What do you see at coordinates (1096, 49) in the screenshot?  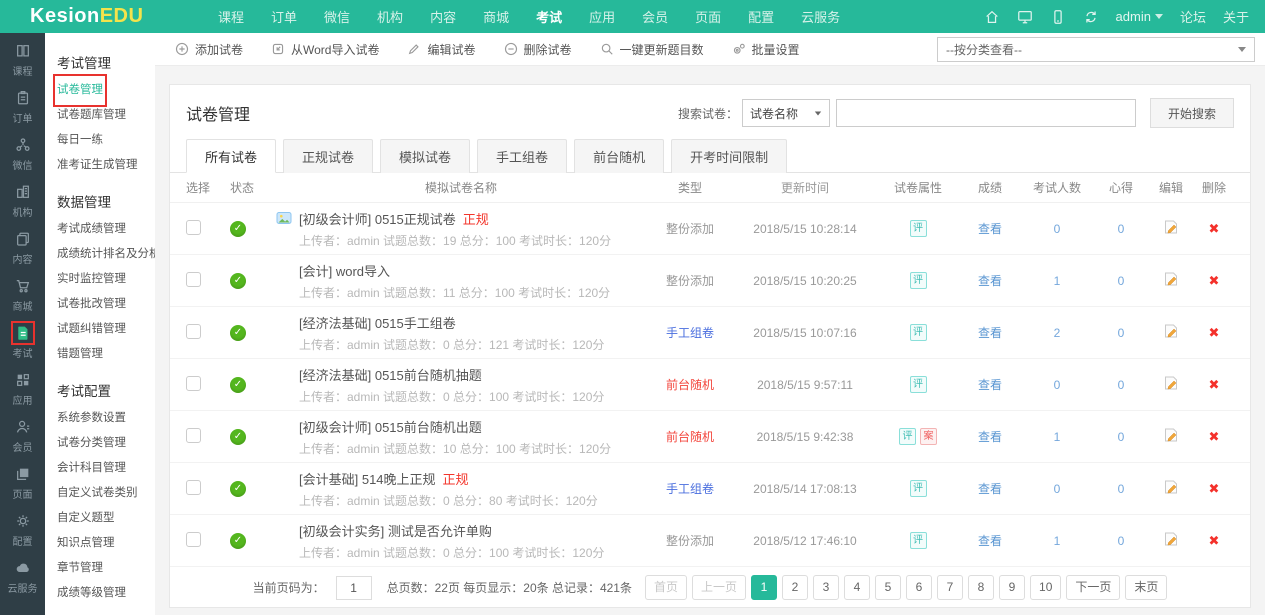 I see `category-filter-select: --按分类查看--` at bounding box center [1096, 49].